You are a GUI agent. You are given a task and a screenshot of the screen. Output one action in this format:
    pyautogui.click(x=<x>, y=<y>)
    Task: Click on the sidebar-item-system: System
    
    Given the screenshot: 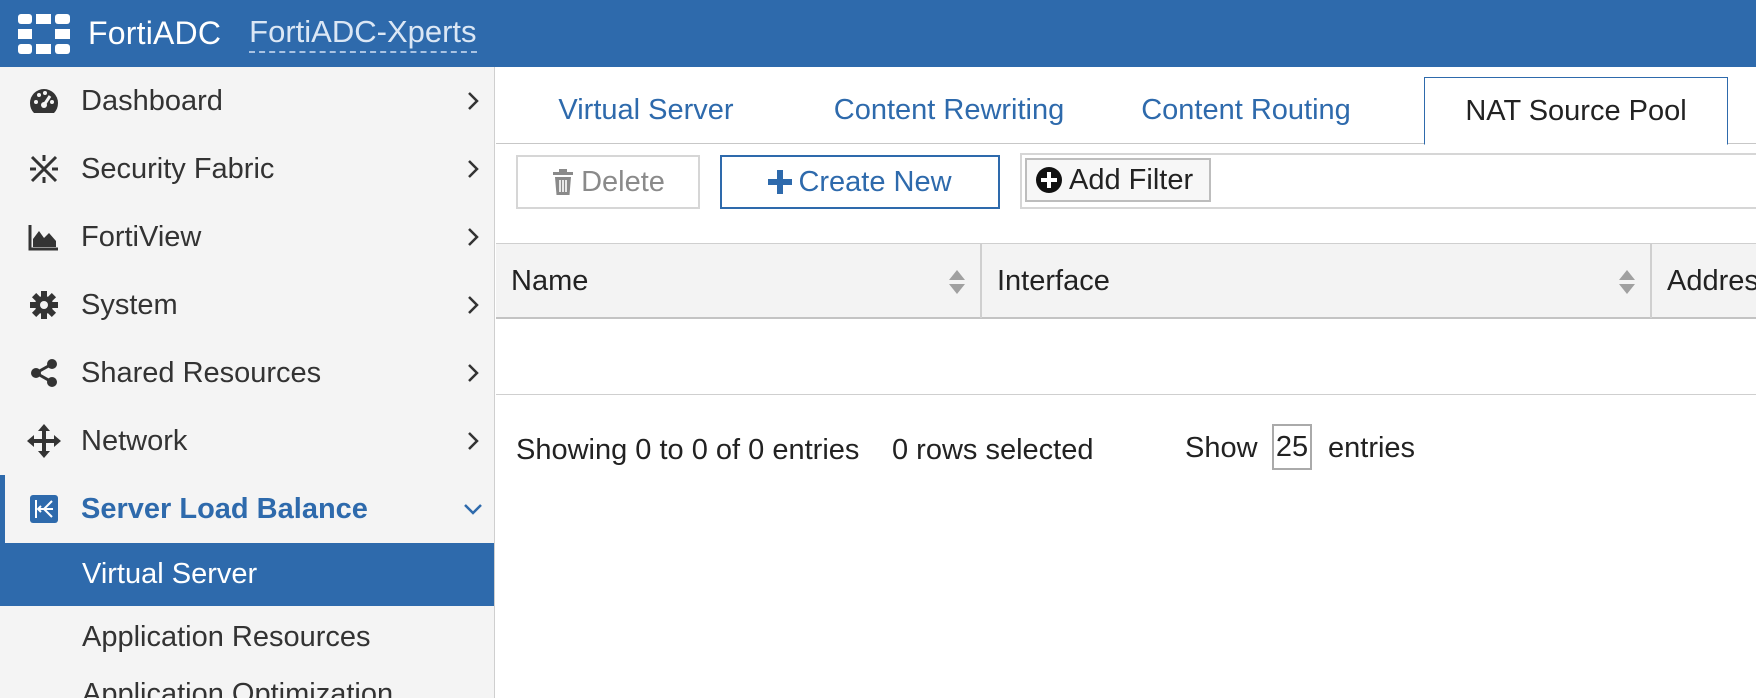 What is the action you would take?
    pyautogui.click(x=247, y=305)
    